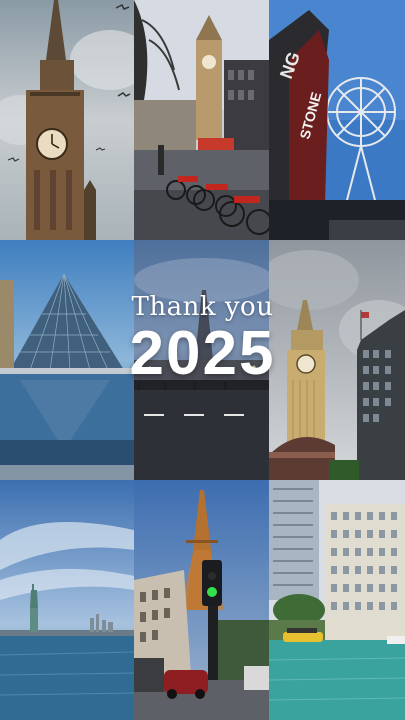  Describe the element at coordinates (67, 360) in the screenshot. I see `photo-louvre-pyramid` at that location.